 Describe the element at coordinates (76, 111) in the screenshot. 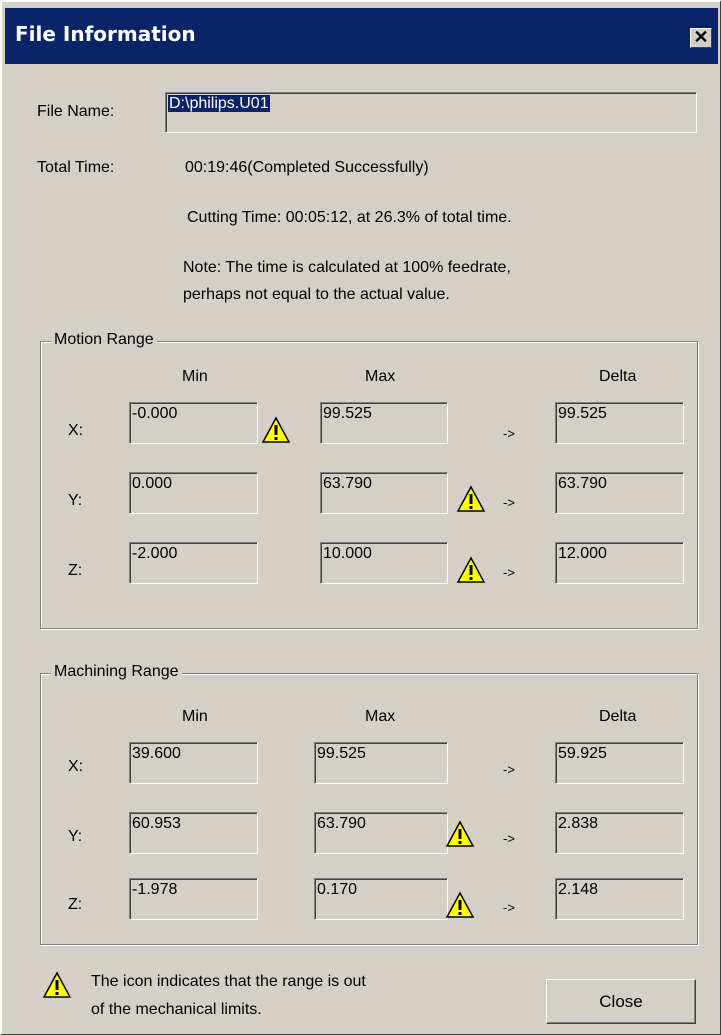

I see `file-name-label: File Name:` at that location.